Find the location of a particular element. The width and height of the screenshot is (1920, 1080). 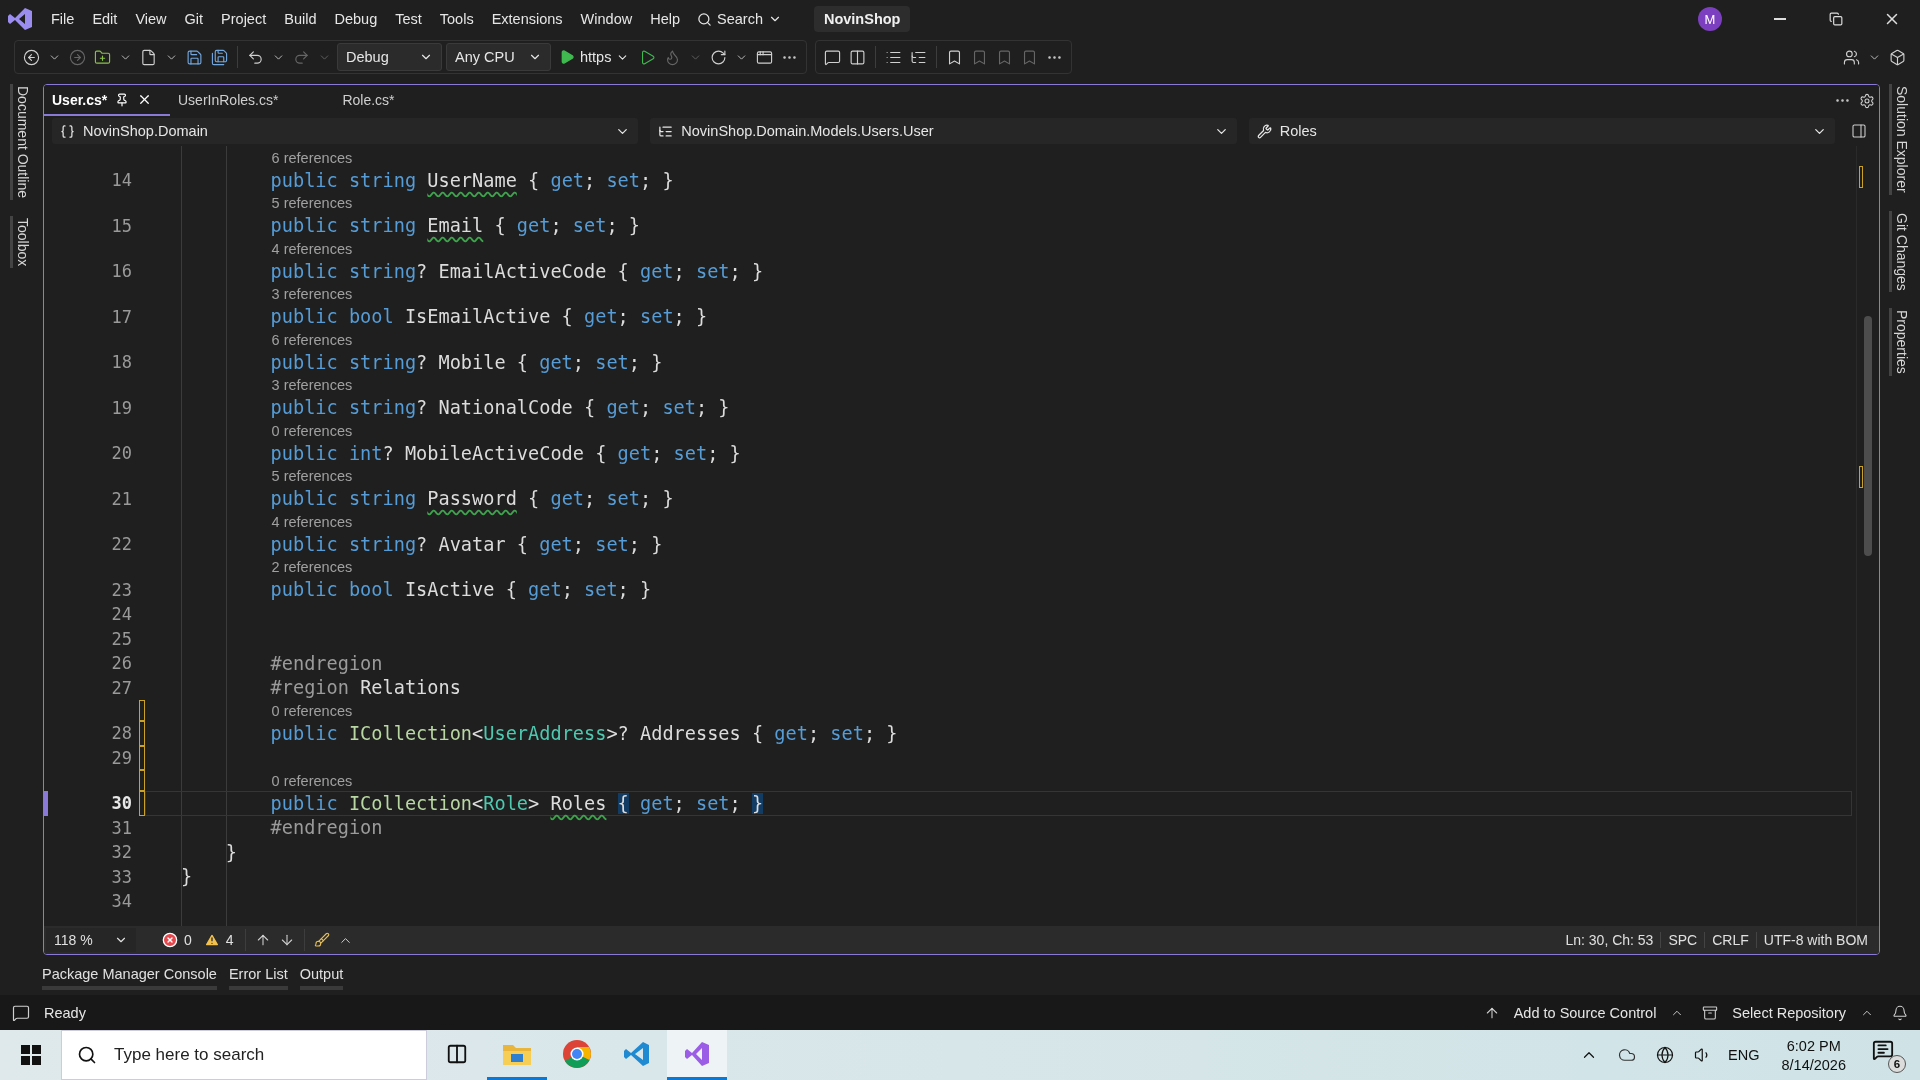

line-number: 26 is located at coordinates (121, 663).